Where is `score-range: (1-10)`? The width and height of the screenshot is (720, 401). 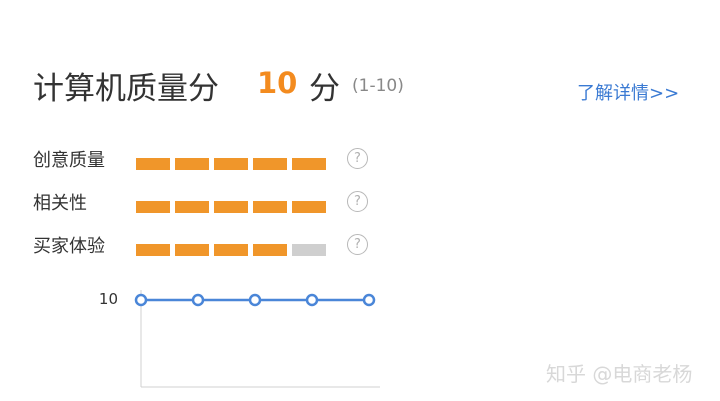
score-range: (1-10) is located at coordinates (378, 86).